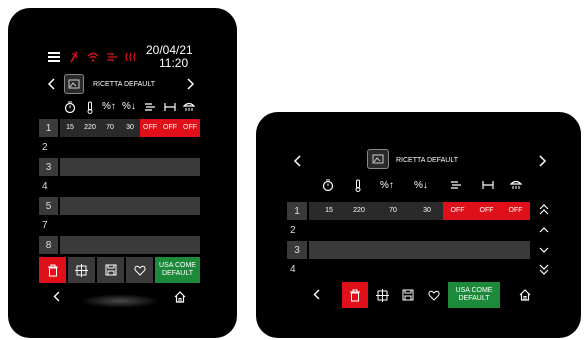 This screenshot has height=340, width=586. Describe the element at coordinates (93, 57) in the screenshot. I see `wifi-icon` at that location.